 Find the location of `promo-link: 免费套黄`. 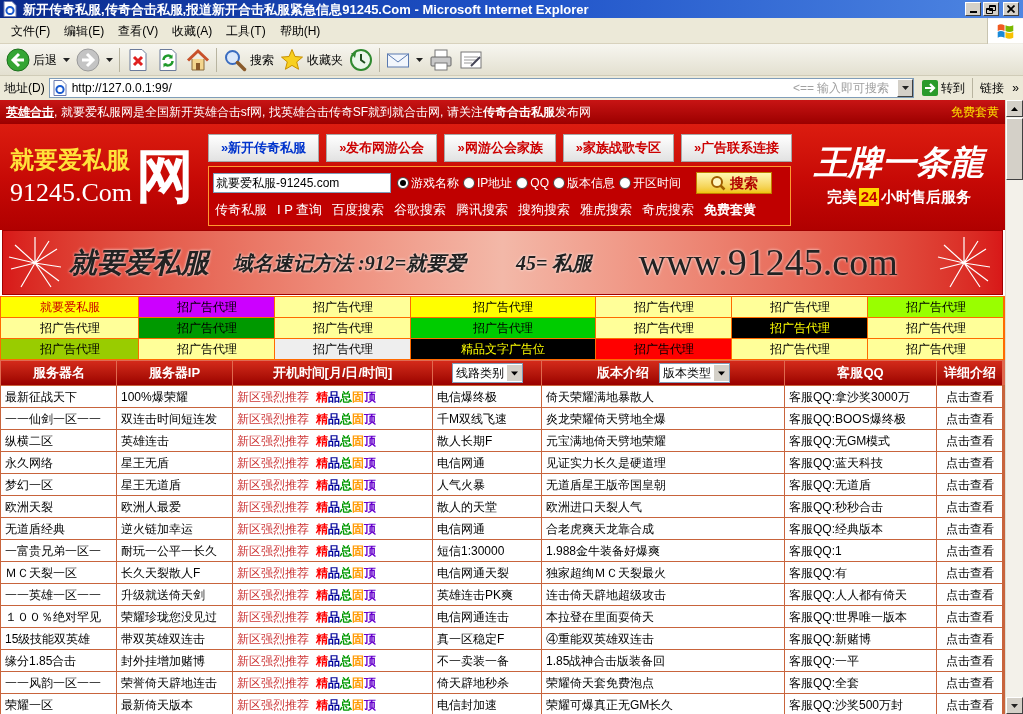

promo-link: 免费套黄 is located at coordinates (975, 112).